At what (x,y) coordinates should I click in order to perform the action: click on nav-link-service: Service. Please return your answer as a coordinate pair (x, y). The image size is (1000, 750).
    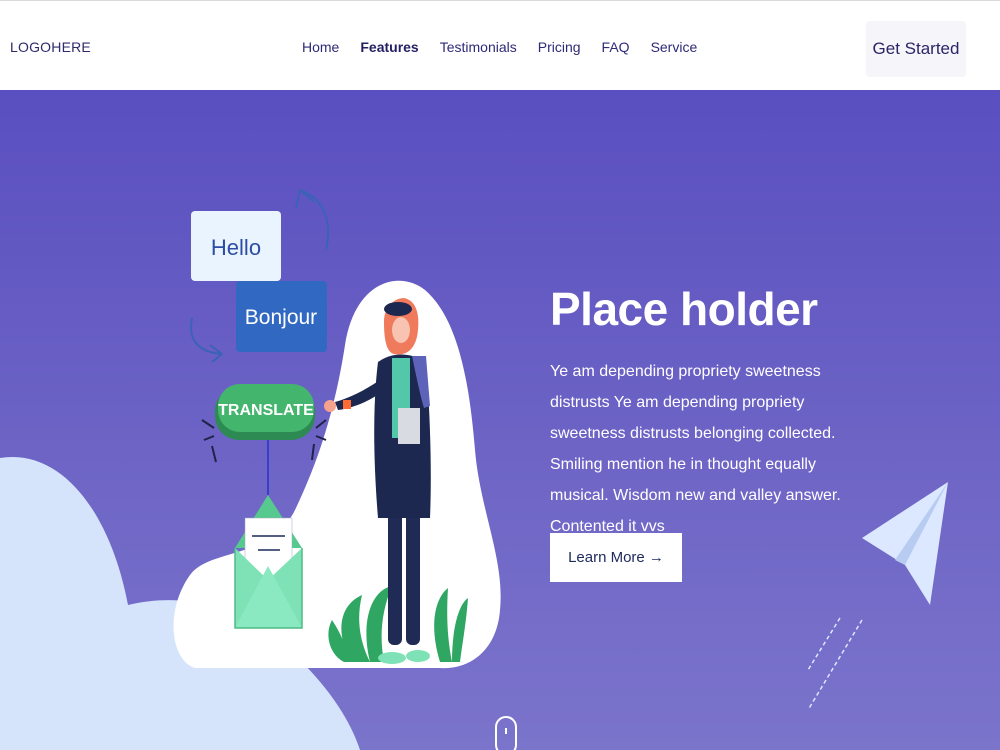
    Looking at the image, I should click on (674, 47).